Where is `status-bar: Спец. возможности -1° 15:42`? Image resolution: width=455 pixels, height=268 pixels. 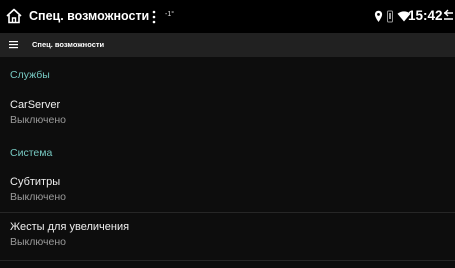 status-bar: Спец. возможности -1° 15:42 is located at coordinates (227, 16).